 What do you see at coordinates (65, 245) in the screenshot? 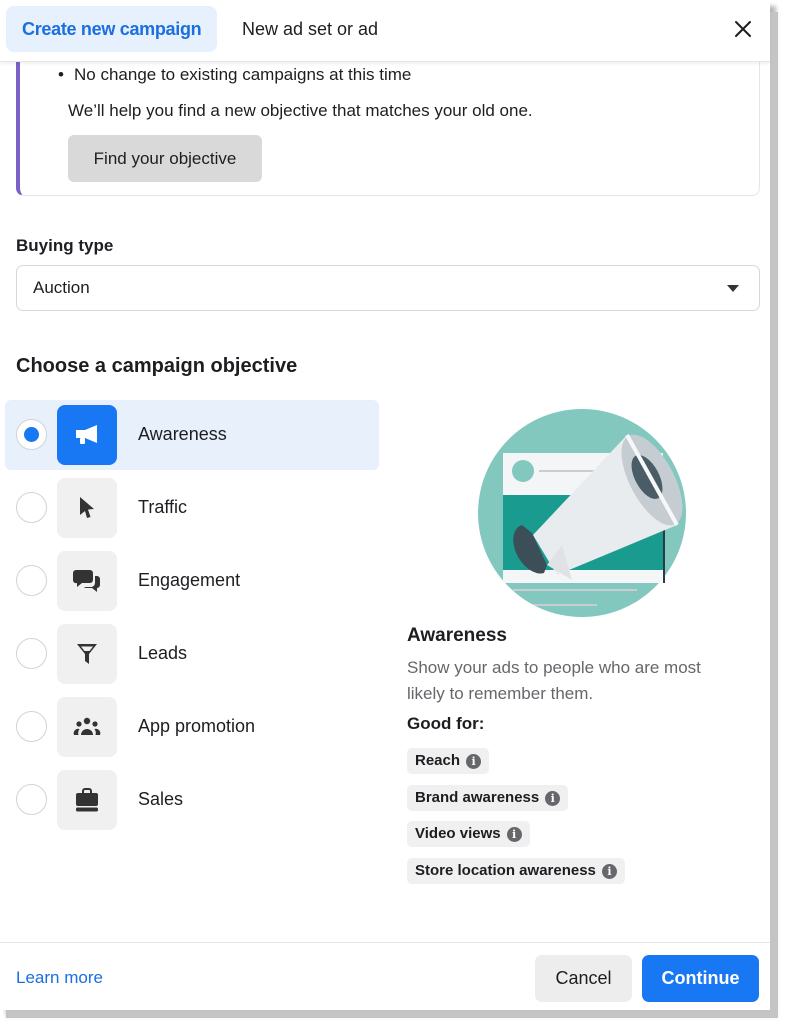
I see `buying-type-label: Buying type` at bounding box center [65, 245].